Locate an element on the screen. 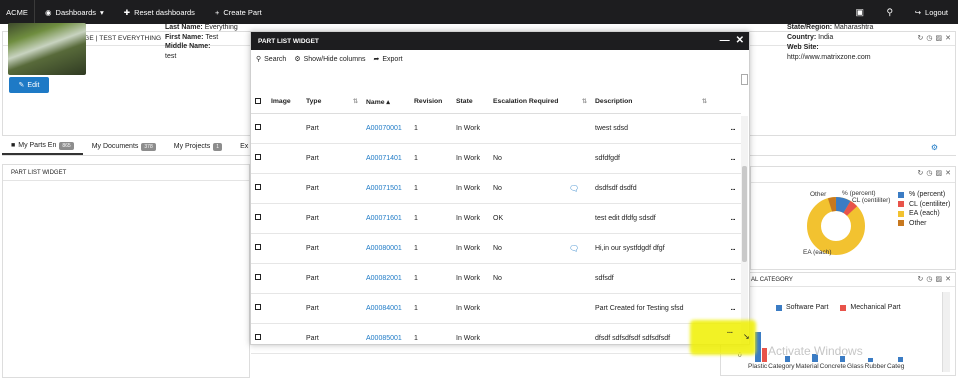  minimize-icon: — is located at coordinates (725, 40).